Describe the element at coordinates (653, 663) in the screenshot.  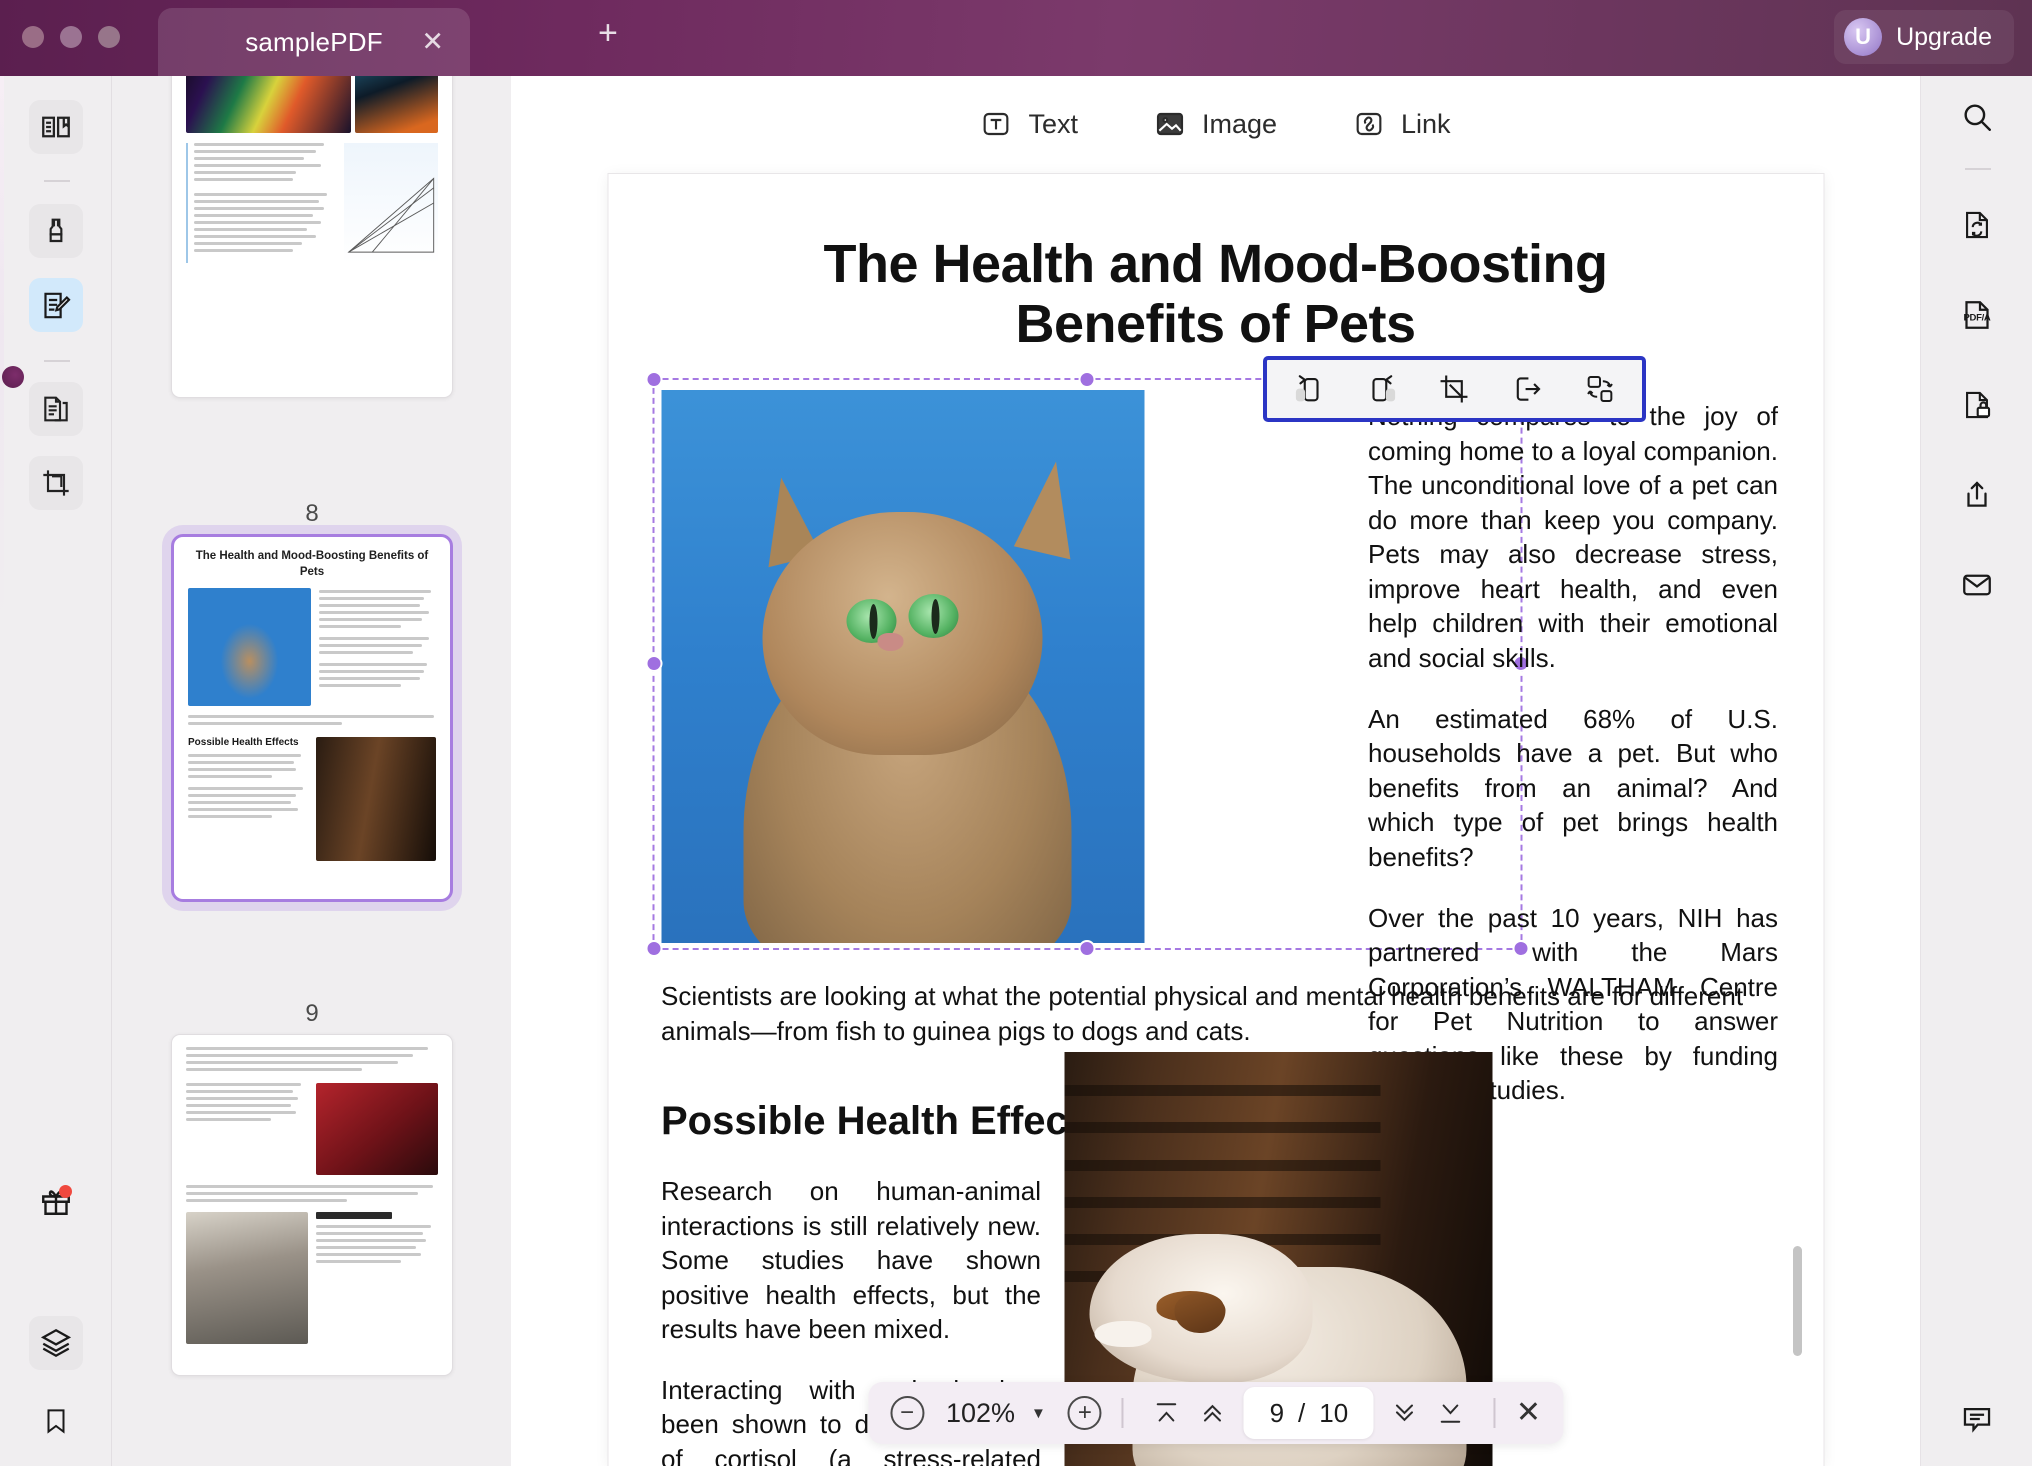
I see `resize-handle-middle-left` at that location.